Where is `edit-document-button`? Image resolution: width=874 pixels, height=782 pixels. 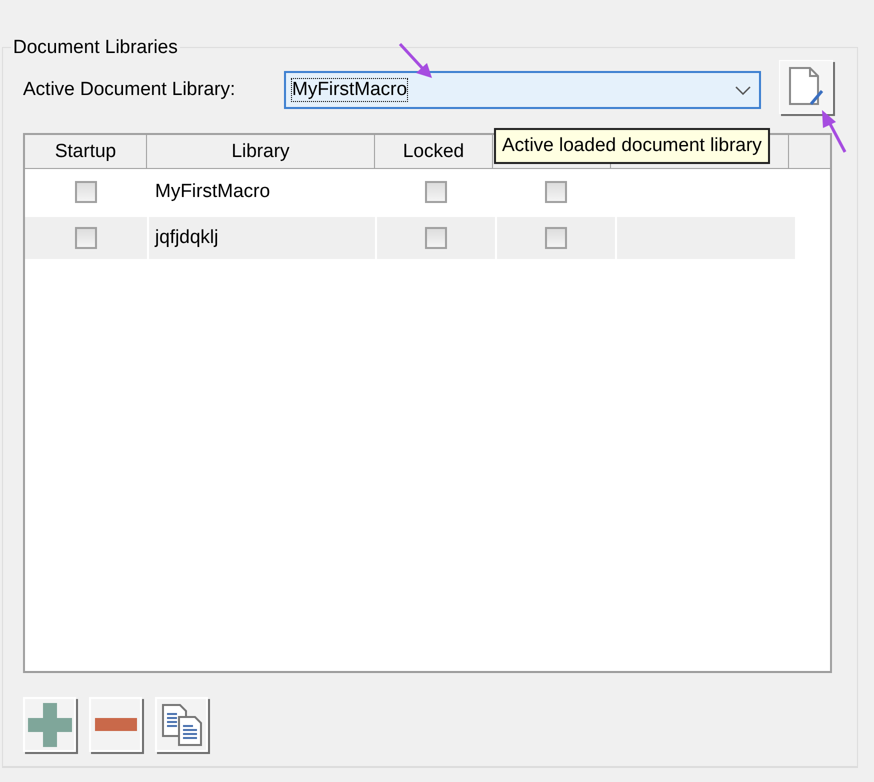 edit-document-button is located at coordinates (806, 87).